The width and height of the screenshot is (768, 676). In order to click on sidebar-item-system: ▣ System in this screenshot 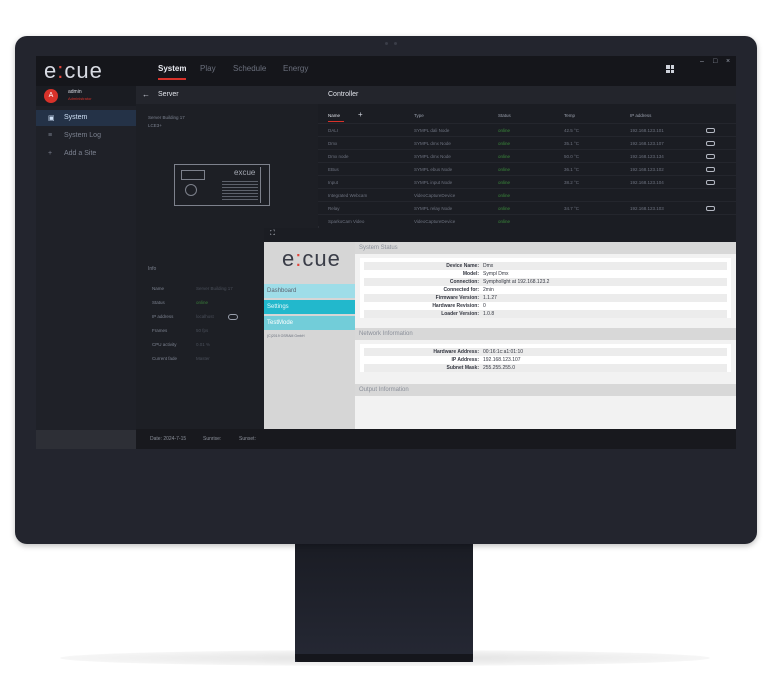, I will do `click(86, 118)`.